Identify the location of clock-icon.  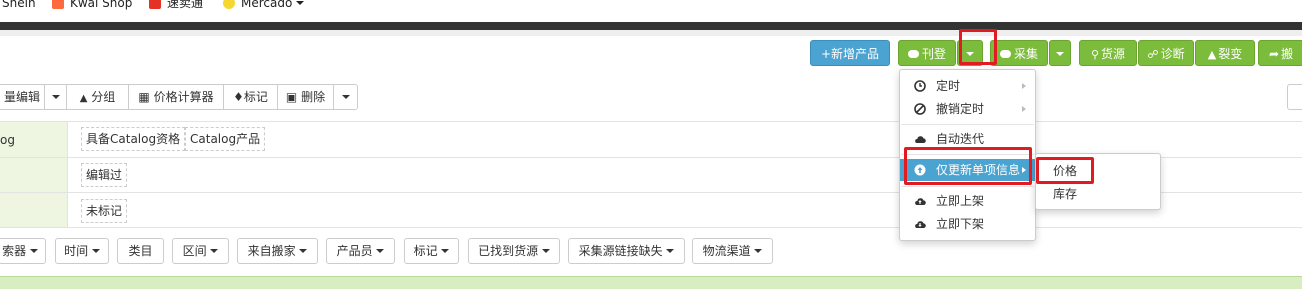
(920, 86).